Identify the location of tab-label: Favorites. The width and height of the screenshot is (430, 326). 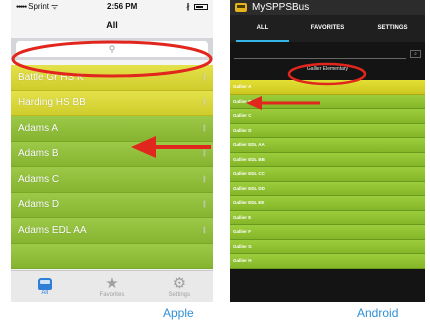
(112, 294).